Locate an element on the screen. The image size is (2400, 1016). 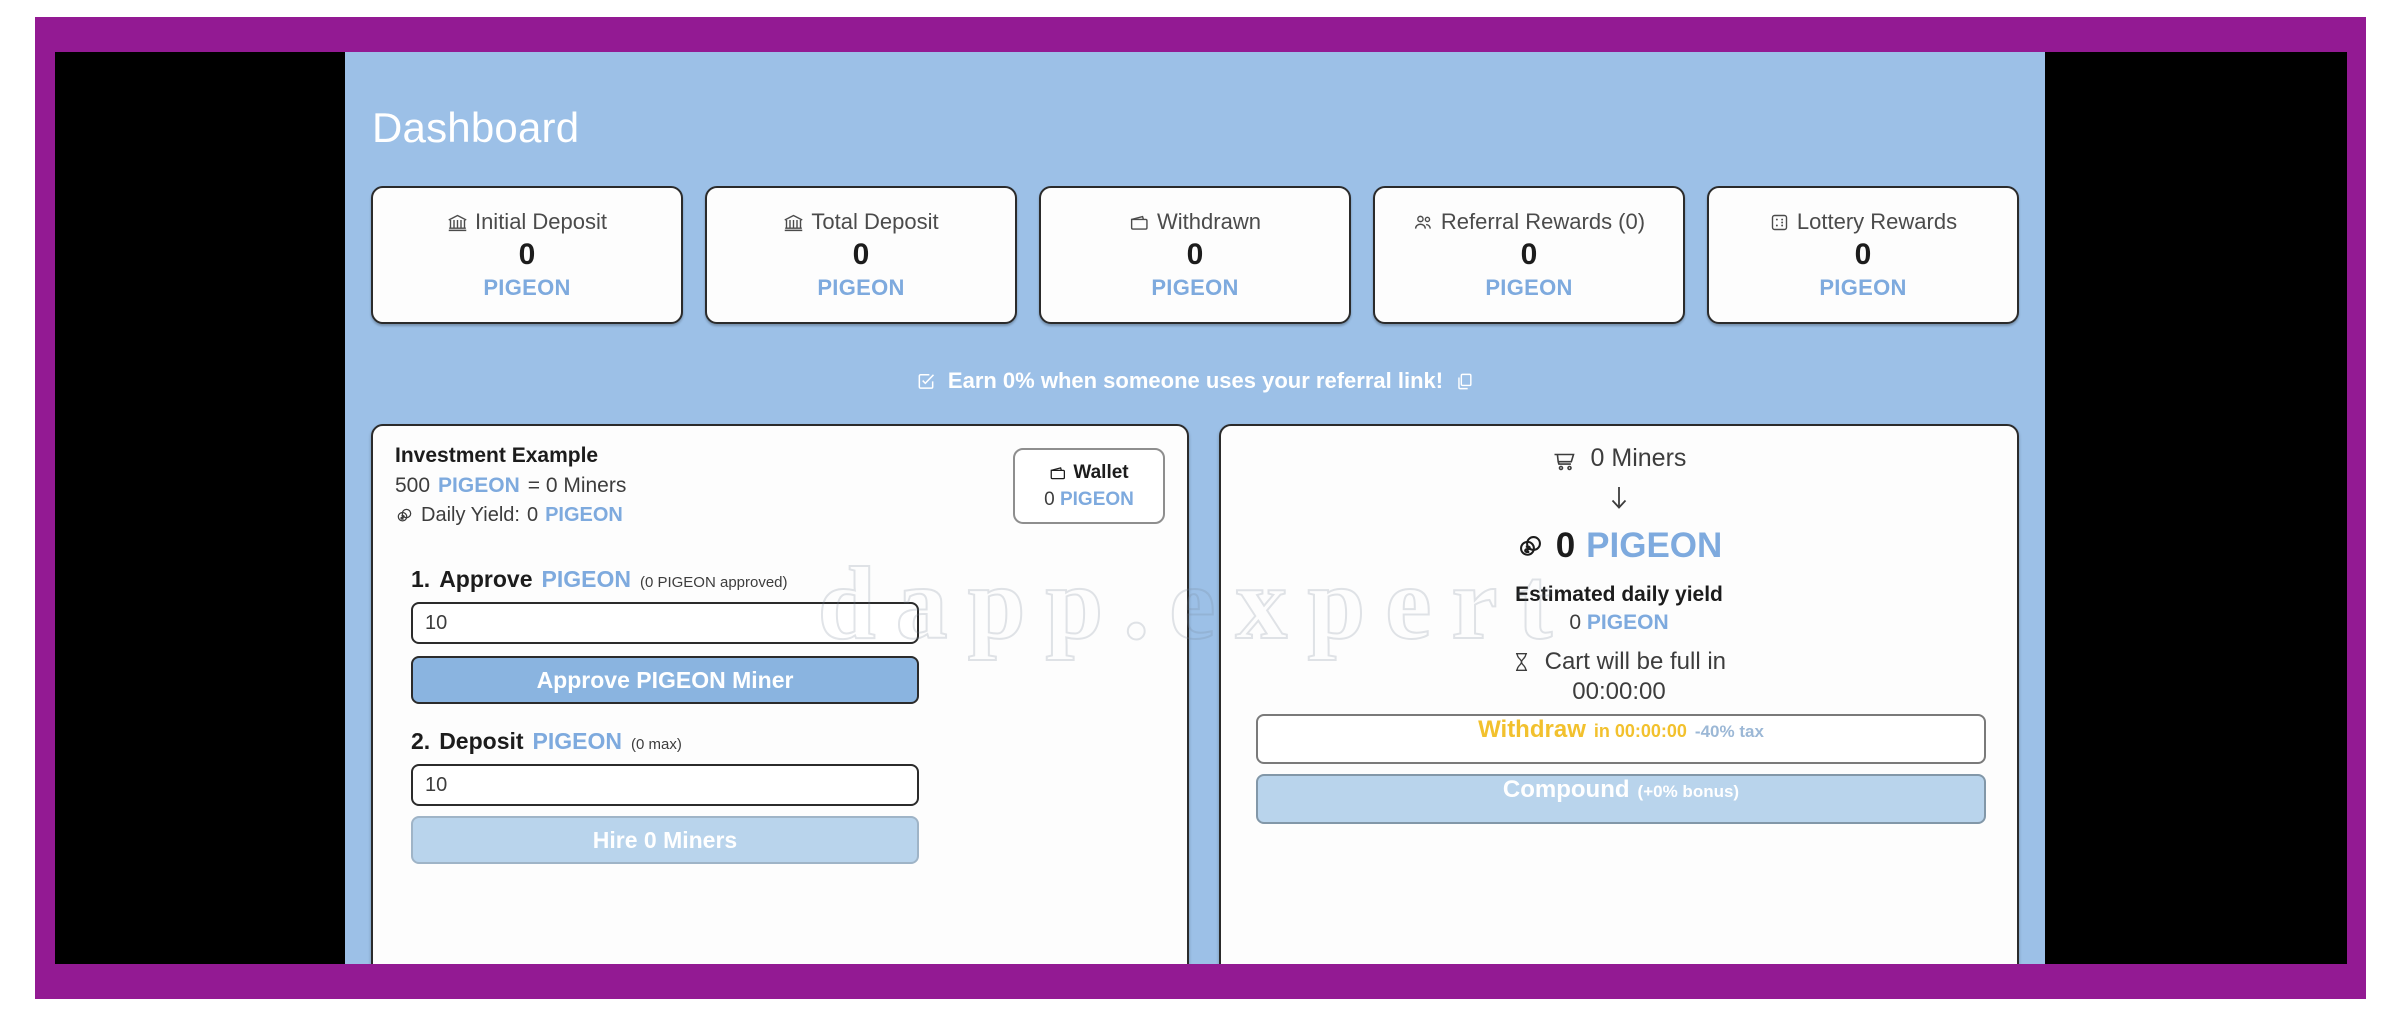
stat-card-header: Total Deposit is located at coordinates (861, 222).